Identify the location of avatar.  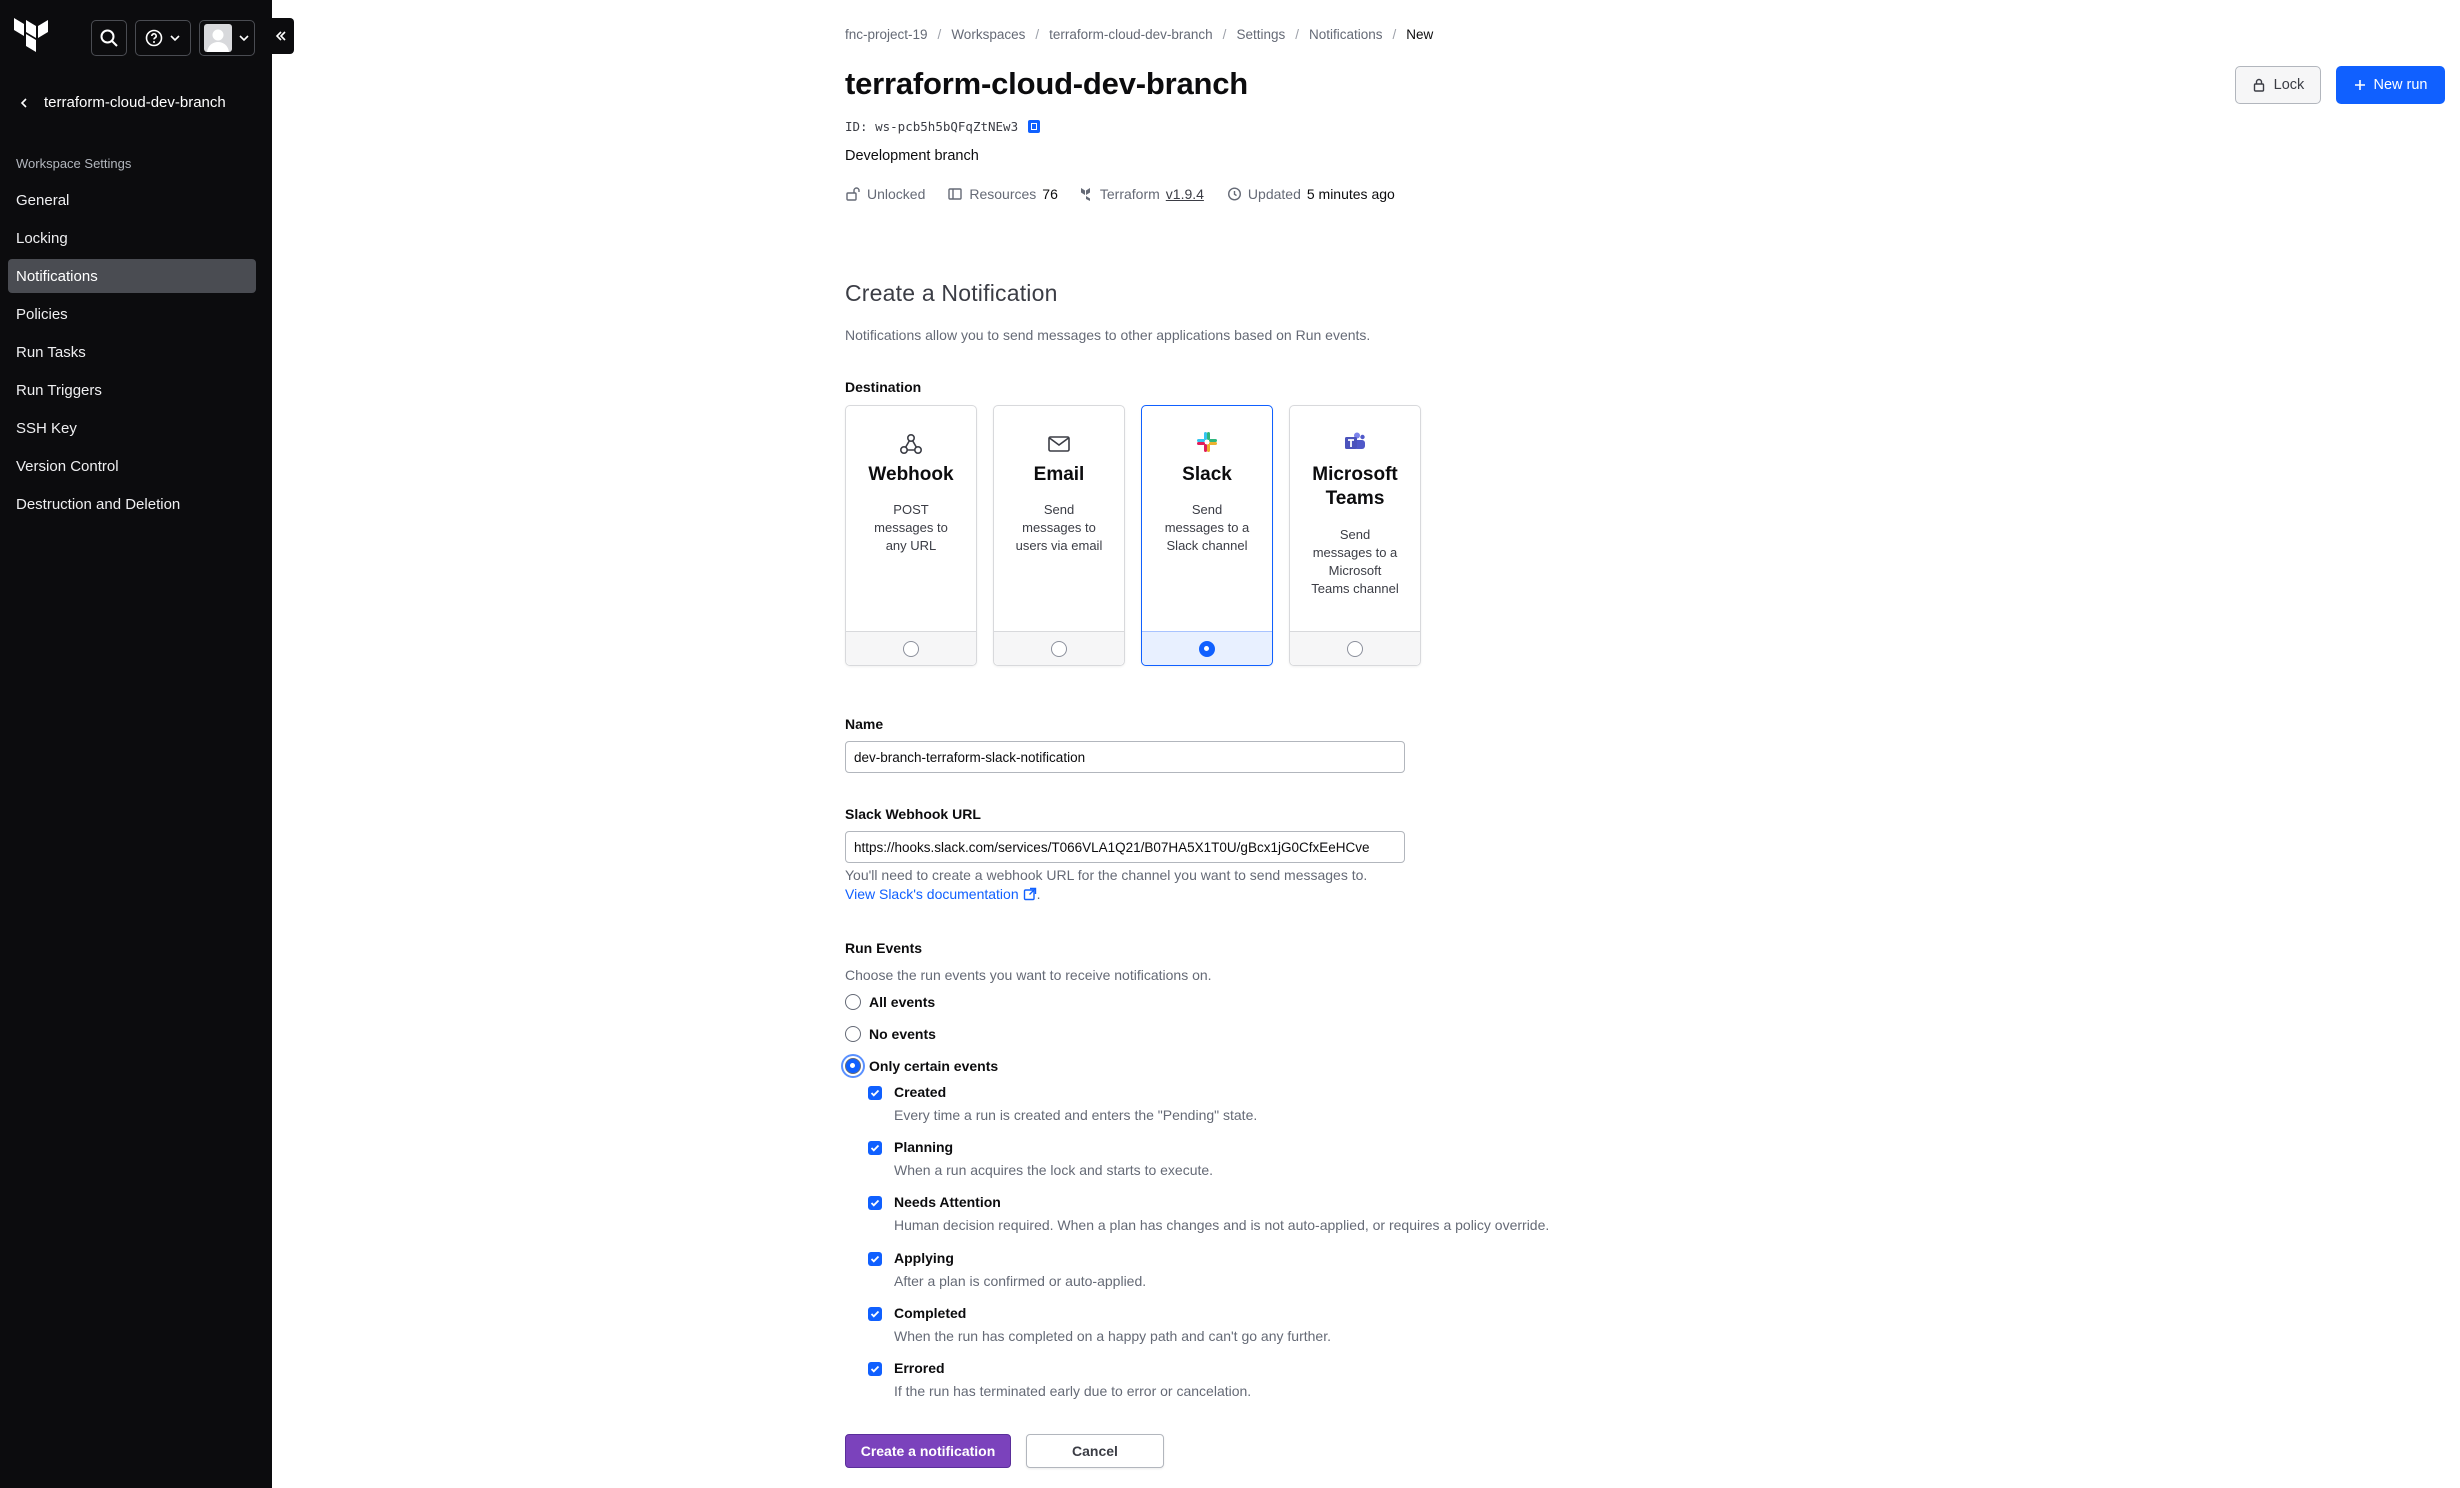
(218, 38).